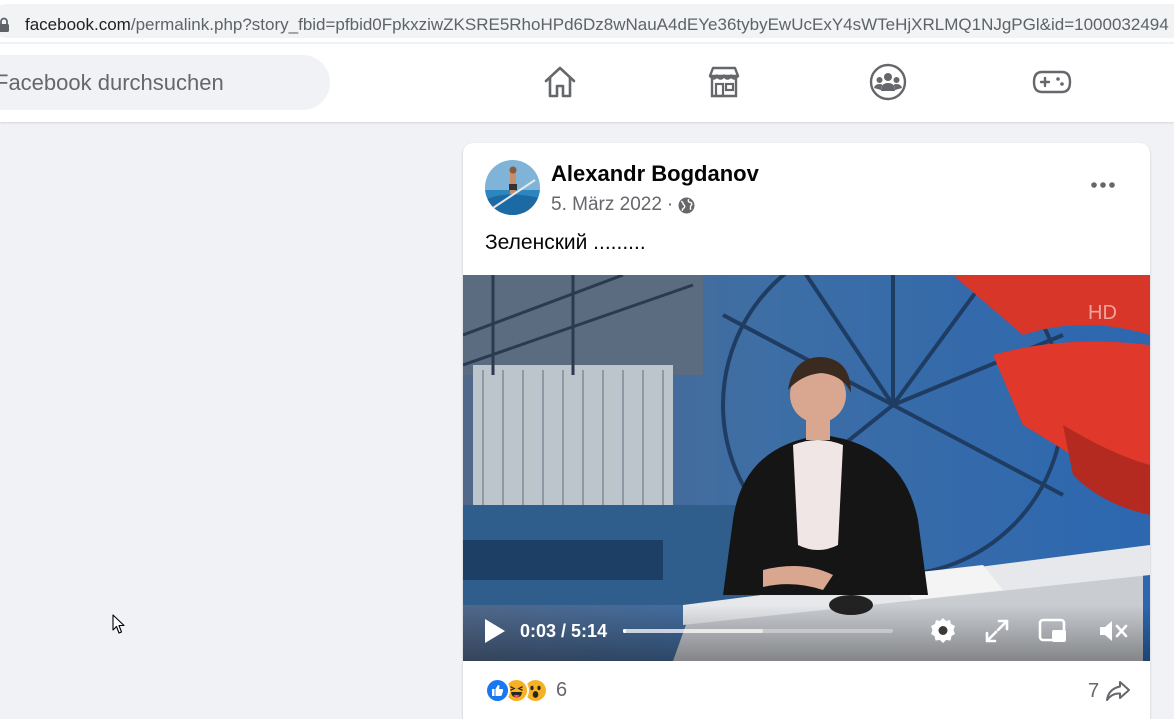  I want to click on lock-icon, so click(5, 25).